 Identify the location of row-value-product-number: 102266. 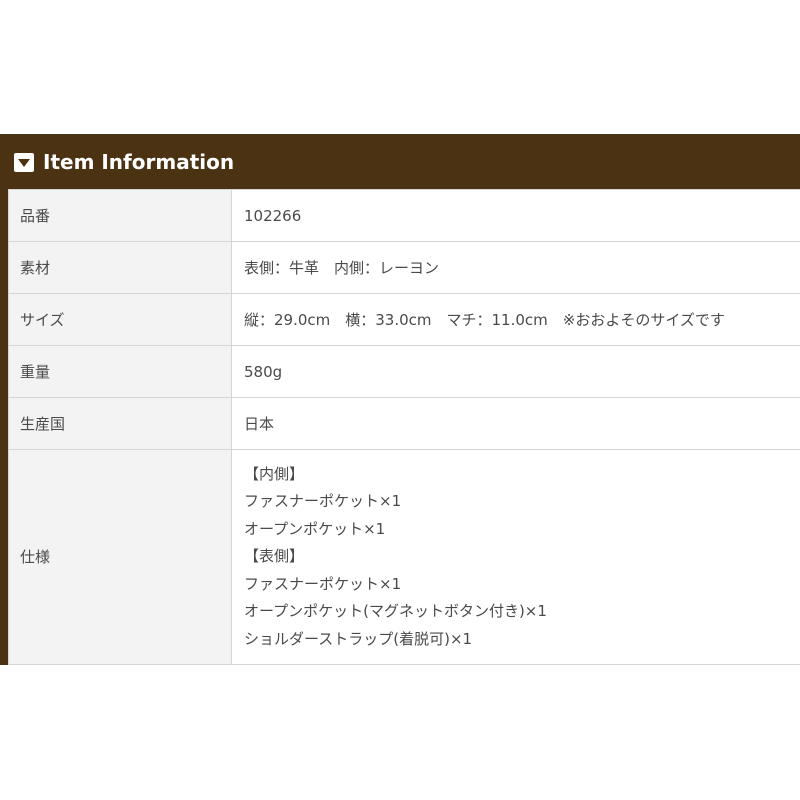
(515, 215).